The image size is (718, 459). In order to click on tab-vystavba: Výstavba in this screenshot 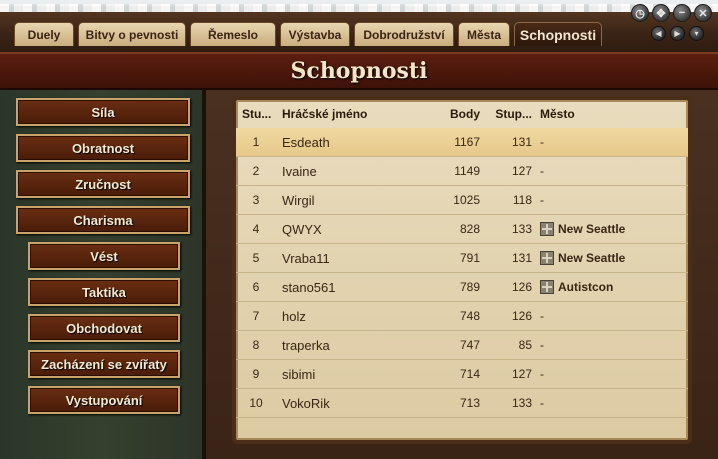, I will do `click(315, 34)`.